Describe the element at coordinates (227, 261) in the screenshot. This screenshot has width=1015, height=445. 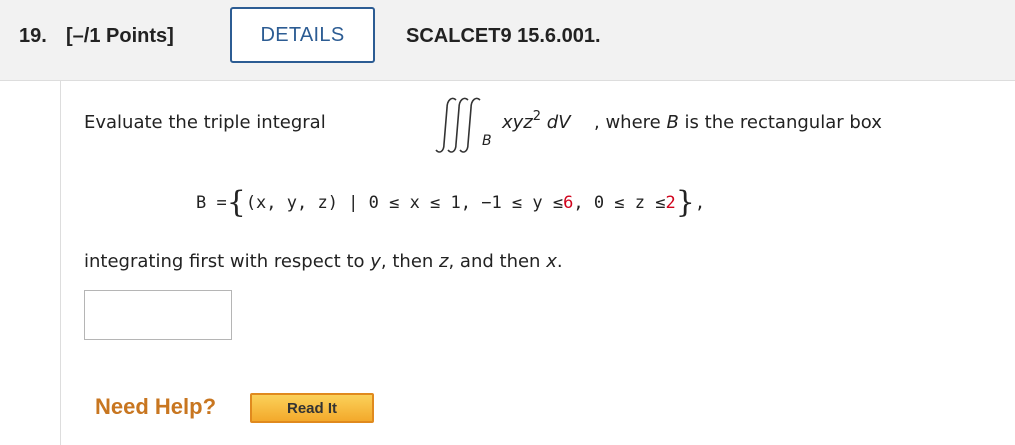
I see `instruction-part-1: integrating first with respect to` at that location.